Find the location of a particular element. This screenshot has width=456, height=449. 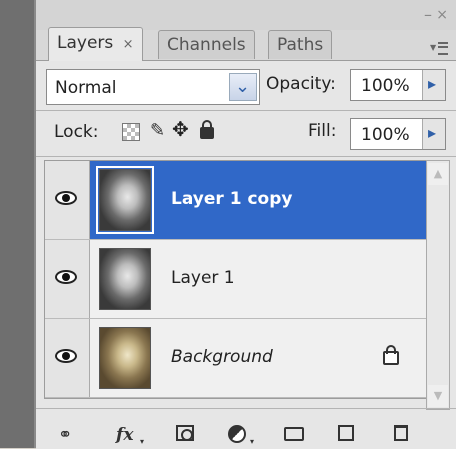

opacity-label: Opacity: is located at coordinates (301, 84).